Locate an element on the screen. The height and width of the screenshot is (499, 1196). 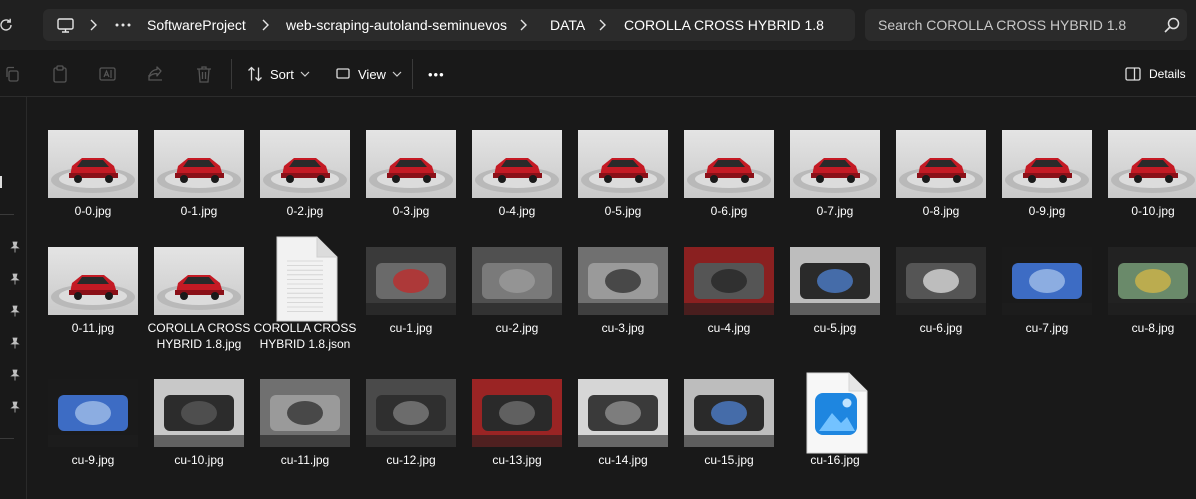
file-name: cu-4.jpg is located at coordinates (729, 328).